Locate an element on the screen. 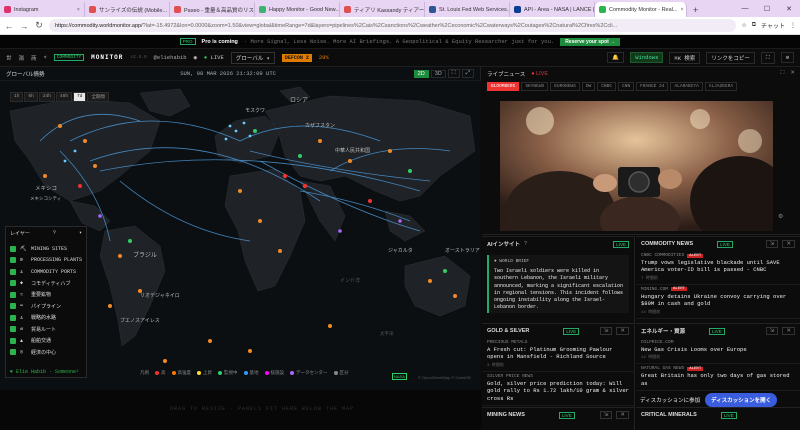 This screenshot has height=430, width=800. expand-icon: ⛶ is located at coordinates (783, 73).